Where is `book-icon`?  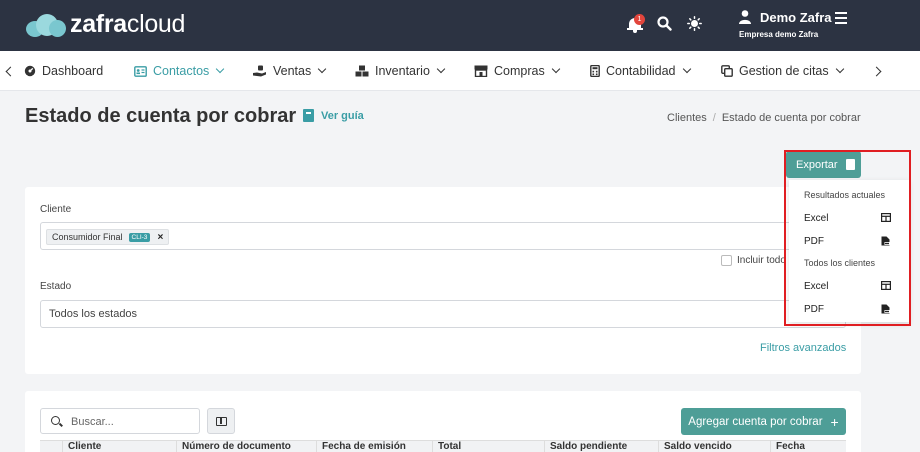 book-icon is located at coordinates (308, 115).